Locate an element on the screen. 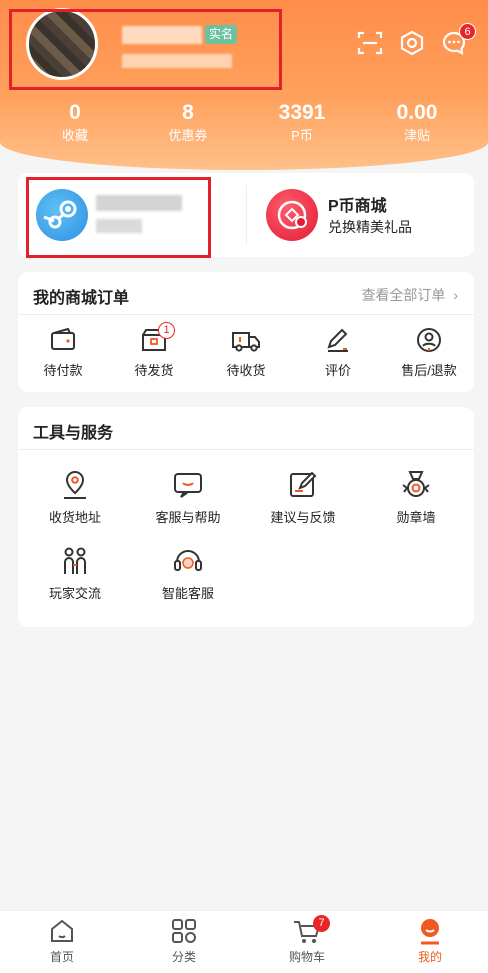 The height and width of the screenshot is (973, 488). stat-value: 0.00 is located at coordinates (417, 112).